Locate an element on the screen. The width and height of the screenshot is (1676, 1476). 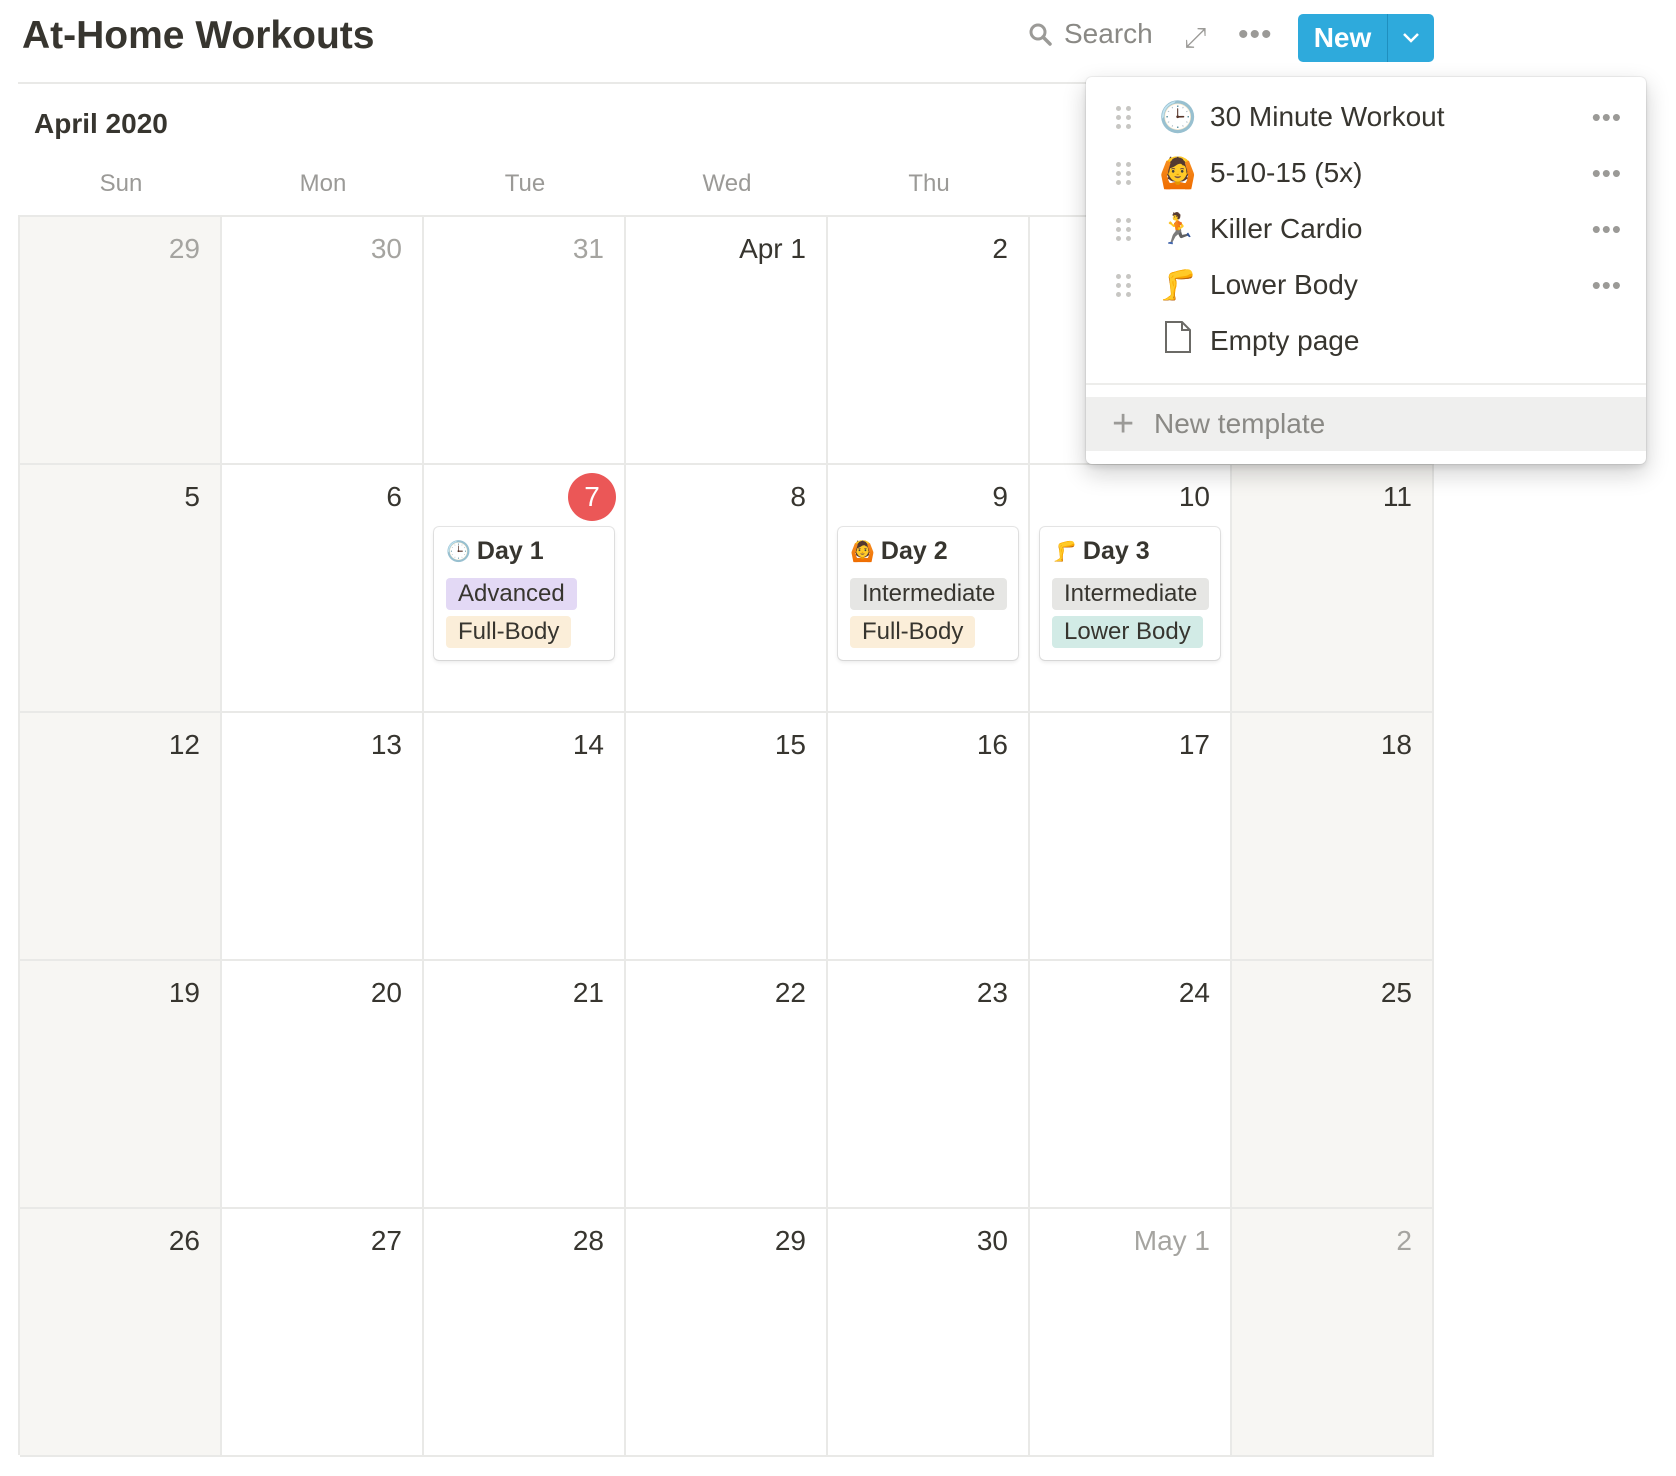
event-tag: Full-Body is located at coordinates (913, 632).